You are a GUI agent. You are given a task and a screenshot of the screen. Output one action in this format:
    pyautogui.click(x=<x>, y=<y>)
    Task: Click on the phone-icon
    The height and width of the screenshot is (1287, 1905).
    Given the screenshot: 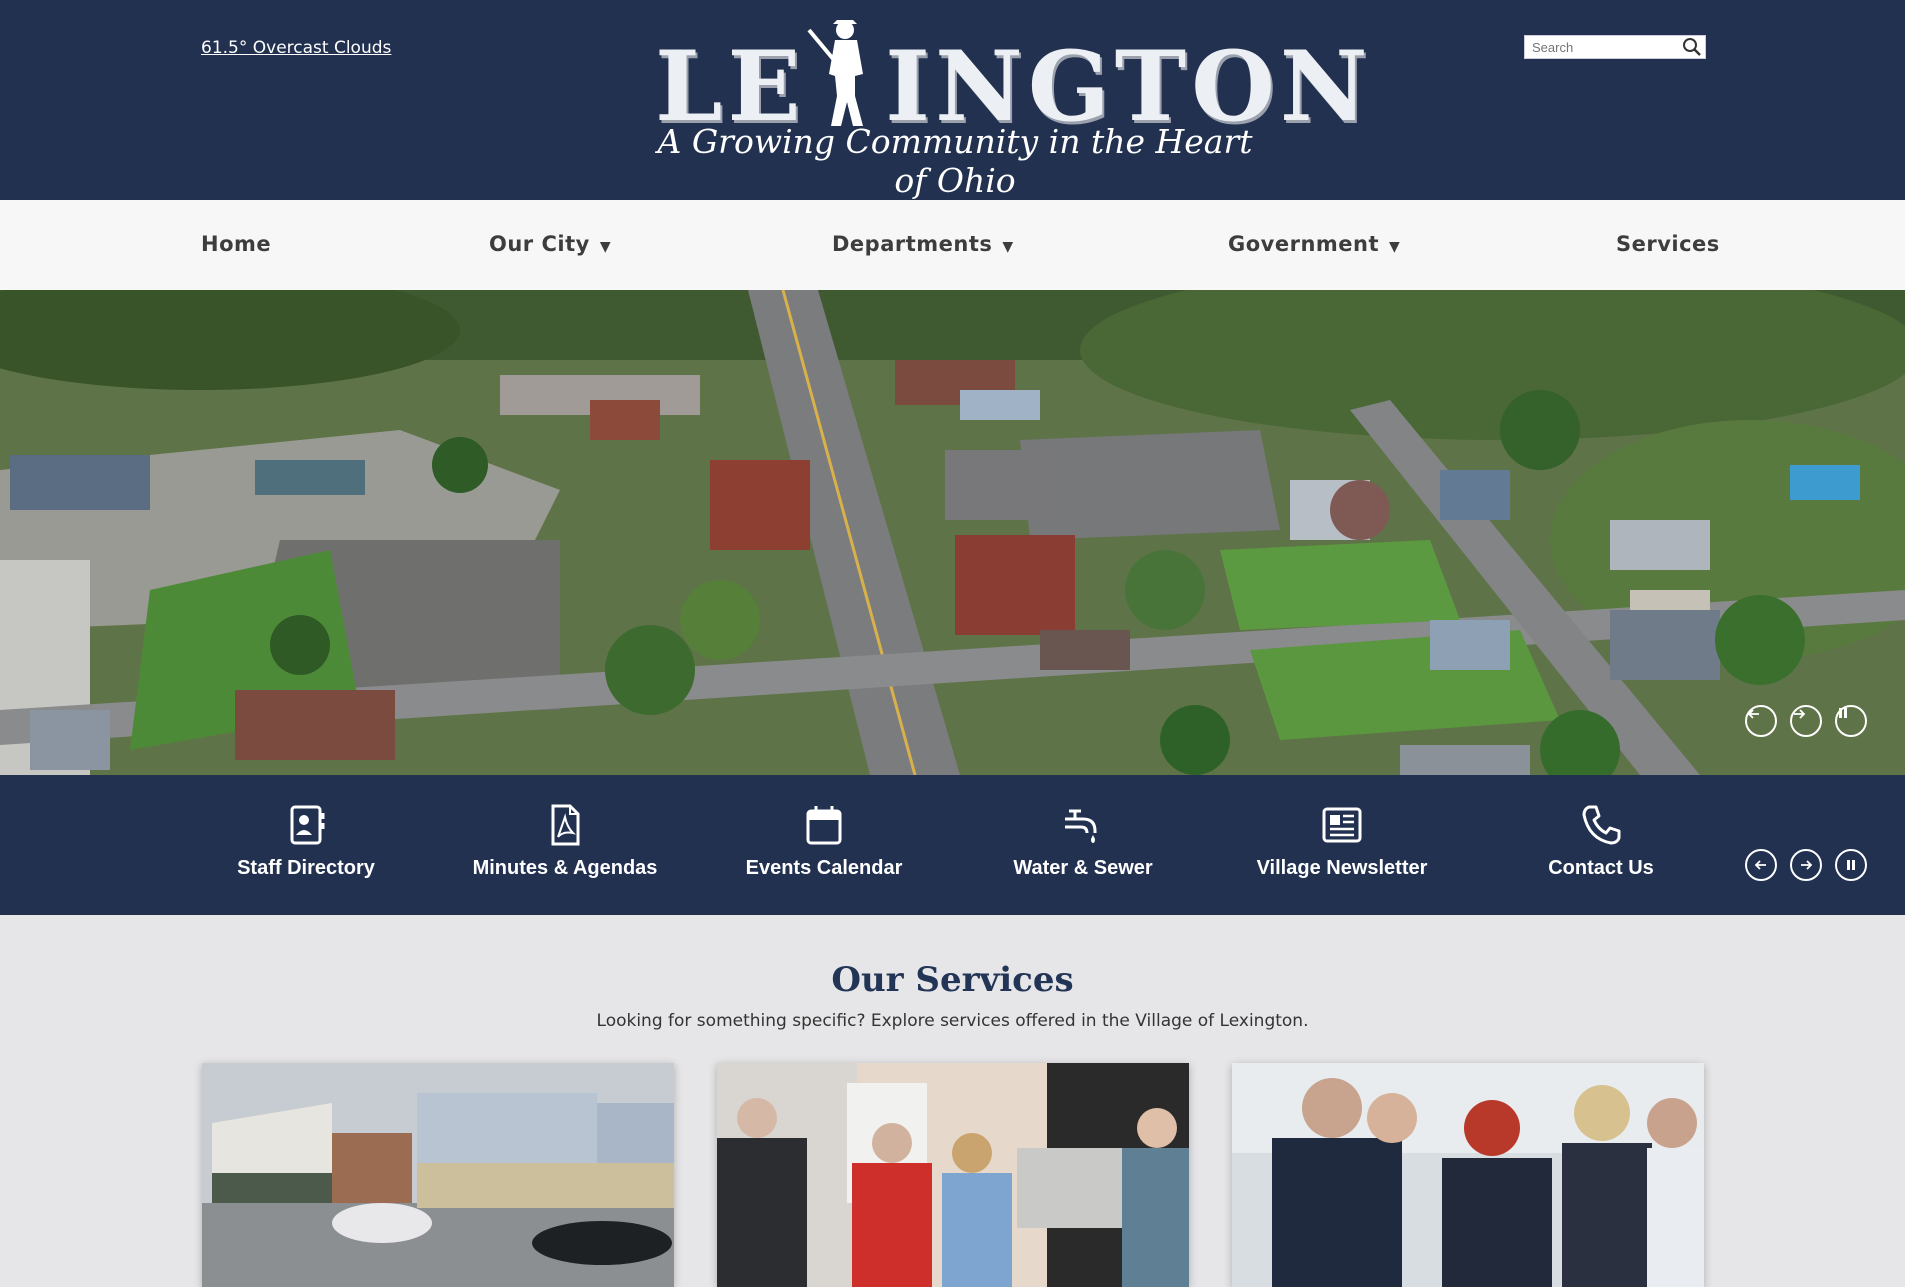 What is the action you would take?
    pyautogui.click(x=1601, y=825)
    